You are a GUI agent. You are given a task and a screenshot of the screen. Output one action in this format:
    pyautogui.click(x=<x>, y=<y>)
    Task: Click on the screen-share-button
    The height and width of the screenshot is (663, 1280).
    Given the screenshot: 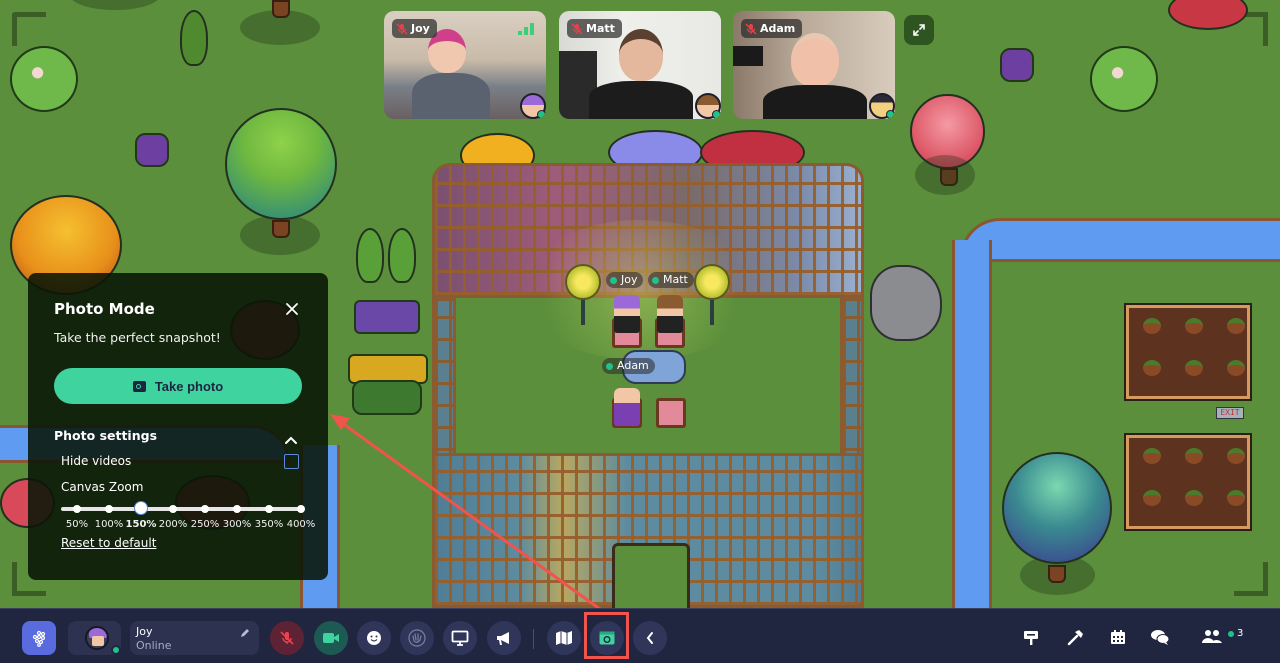 What is the action you would take?
    pyautogui.click(x=460, y=638)
    